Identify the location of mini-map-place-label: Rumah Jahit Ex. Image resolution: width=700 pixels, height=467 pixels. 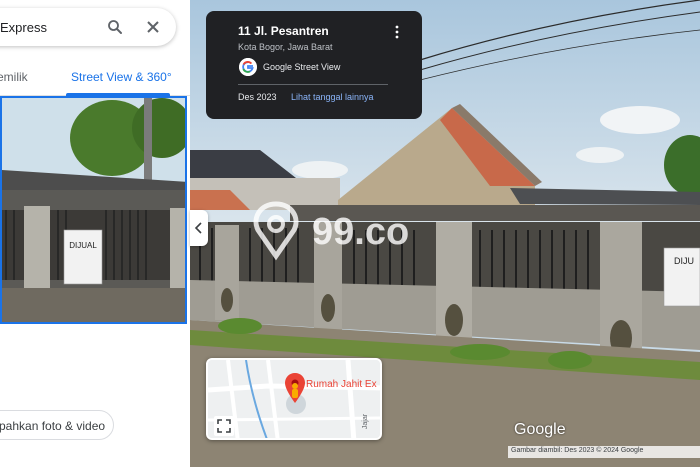
(341, 384).